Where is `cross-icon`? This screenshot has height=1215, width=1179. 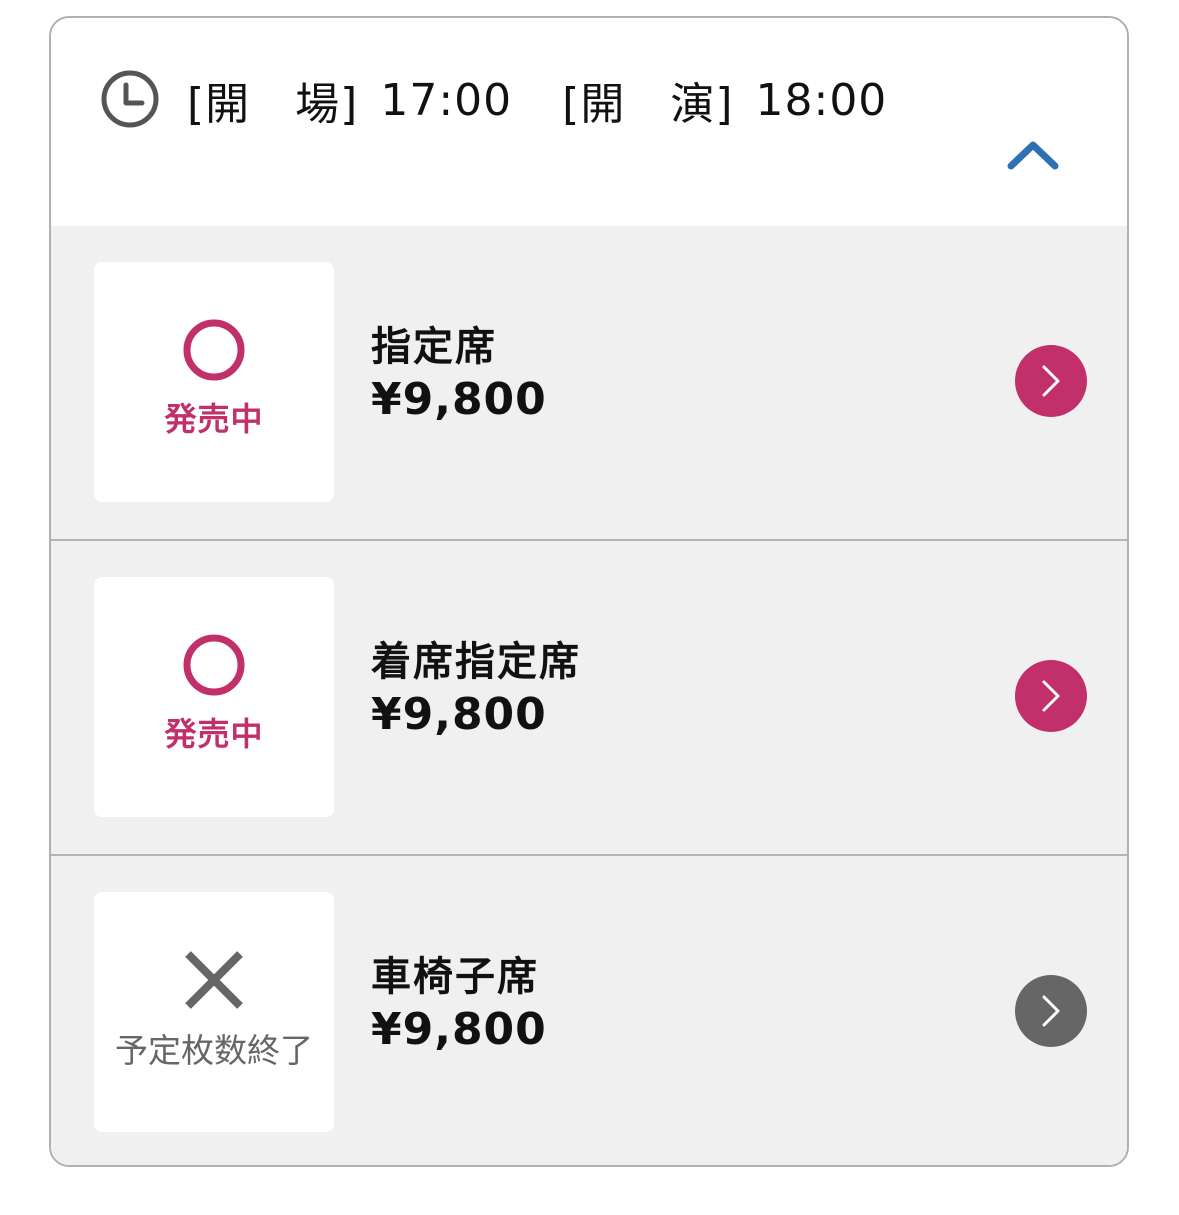
cross-icon is located at coordinates (214, 980).